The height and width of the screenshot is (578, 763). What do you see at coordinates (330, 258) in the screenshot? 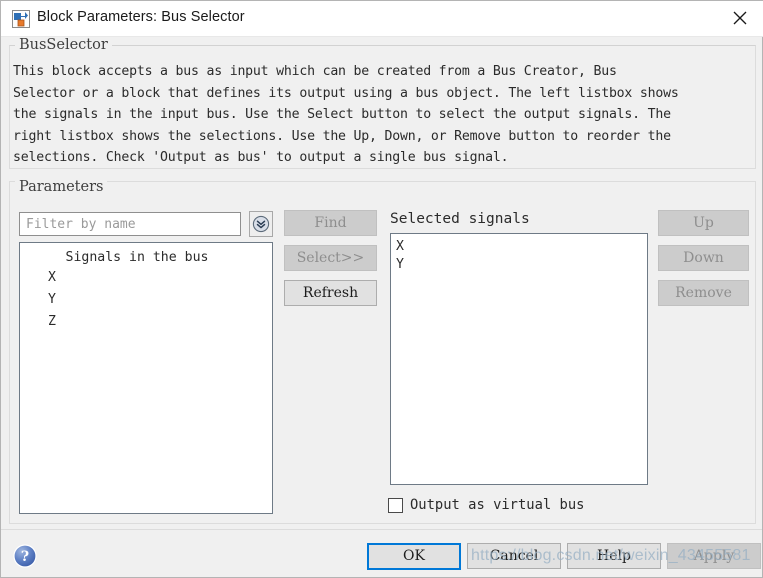
I see `select-button: Select>>` at bounding box center [330, 258].